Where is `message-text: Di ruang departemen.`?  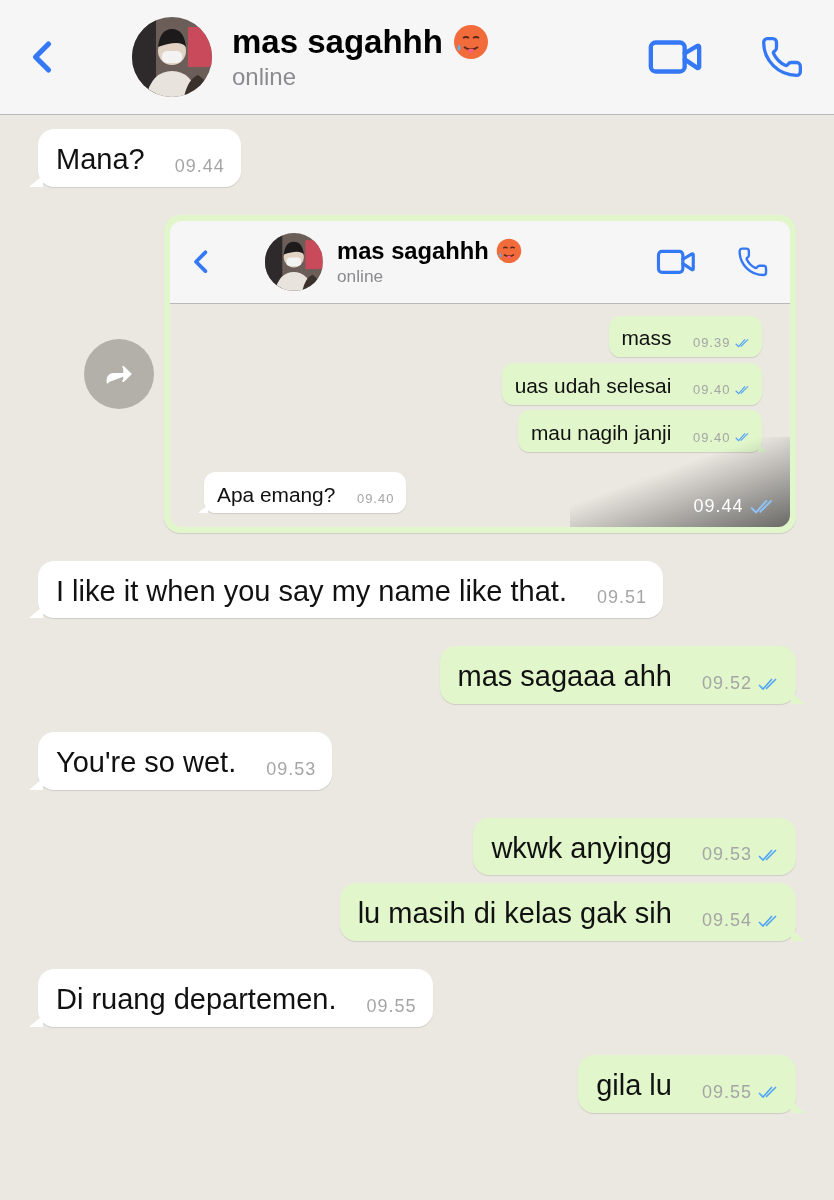
message-text: Di ruang departemen. is located at coordinates (196, 1000).